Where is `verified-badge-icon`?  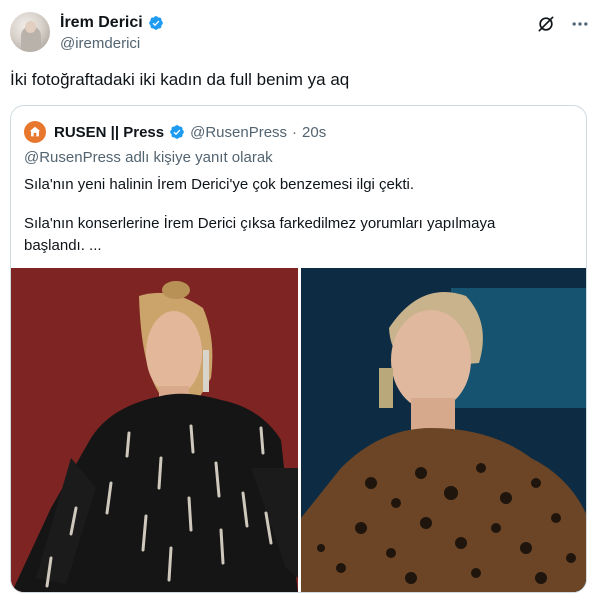
verified-badge-icon is located at coordinates (155, 23).